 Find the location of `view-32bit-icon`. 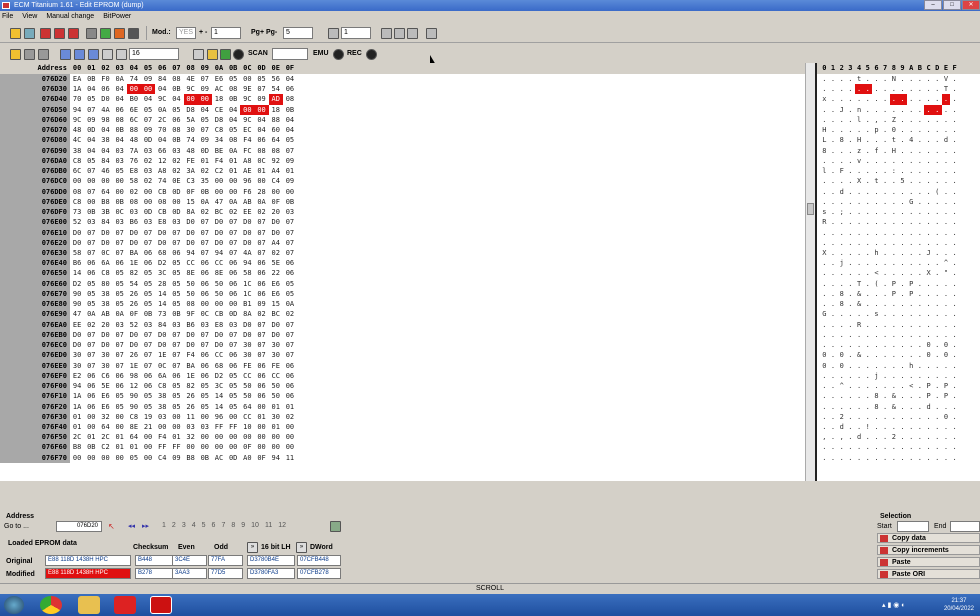

view-32bit-icon is located at coordinates (93, 54).